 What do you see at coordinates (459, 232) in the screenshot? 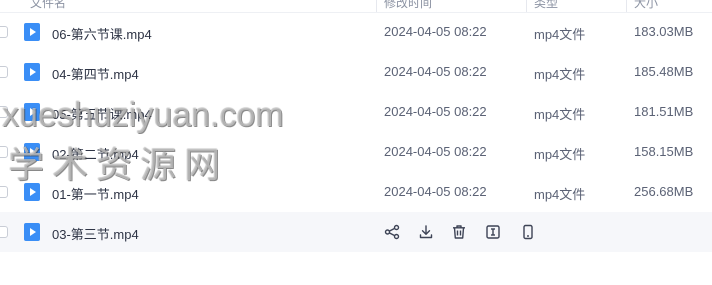
I see `delete-icon` at bounding box center [459, 232].